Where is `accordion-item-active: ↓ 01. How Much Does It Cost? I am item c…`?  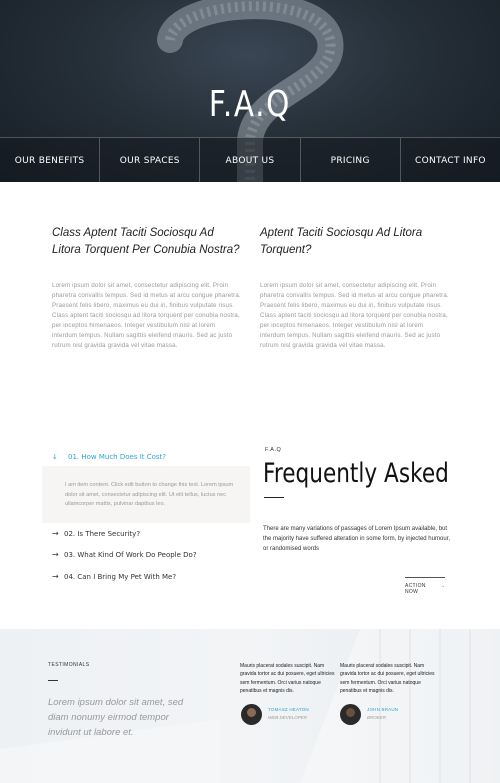
accordion-item-active: ↓ 01. How Much Does It Cost? I am item c… is located at coordinates (146, 485).